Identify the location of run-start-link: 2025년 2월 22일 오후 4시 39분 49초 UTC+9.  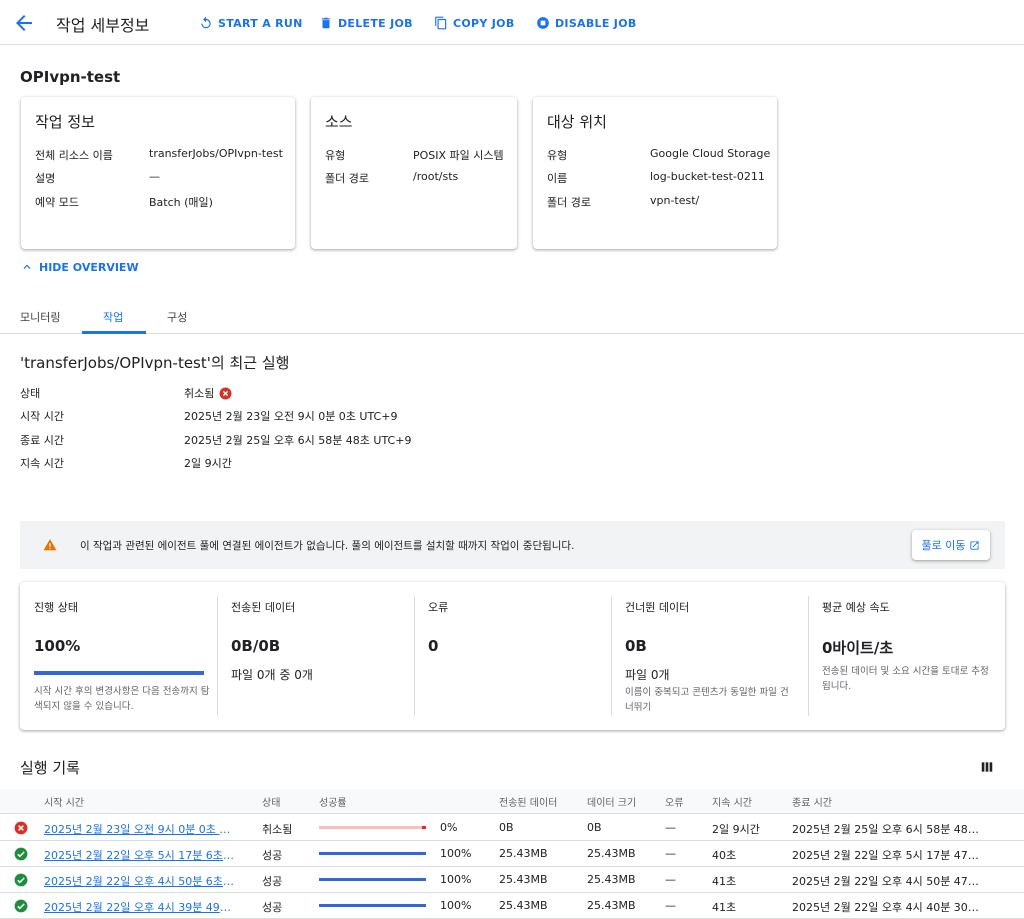
(139, 907).